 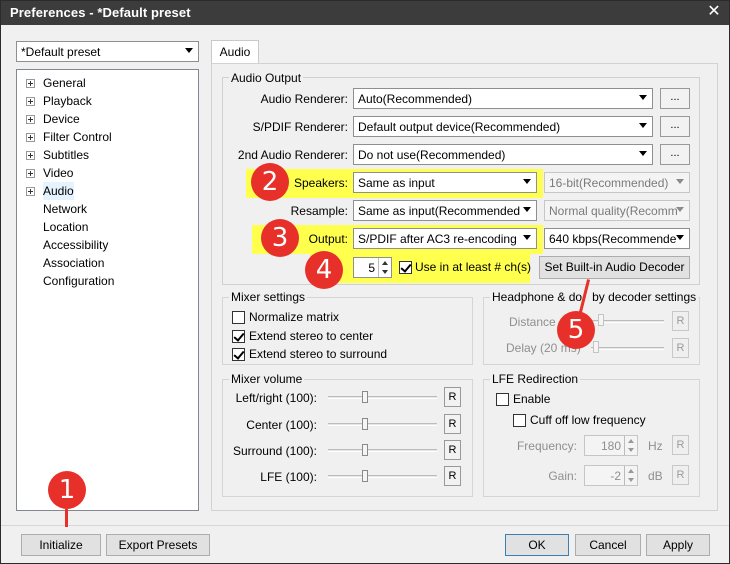 What do you see at coordinates (294, 317) in the screenshot?
I see `normalize-label: Normalize matrix` at bounding box center [294, 317].